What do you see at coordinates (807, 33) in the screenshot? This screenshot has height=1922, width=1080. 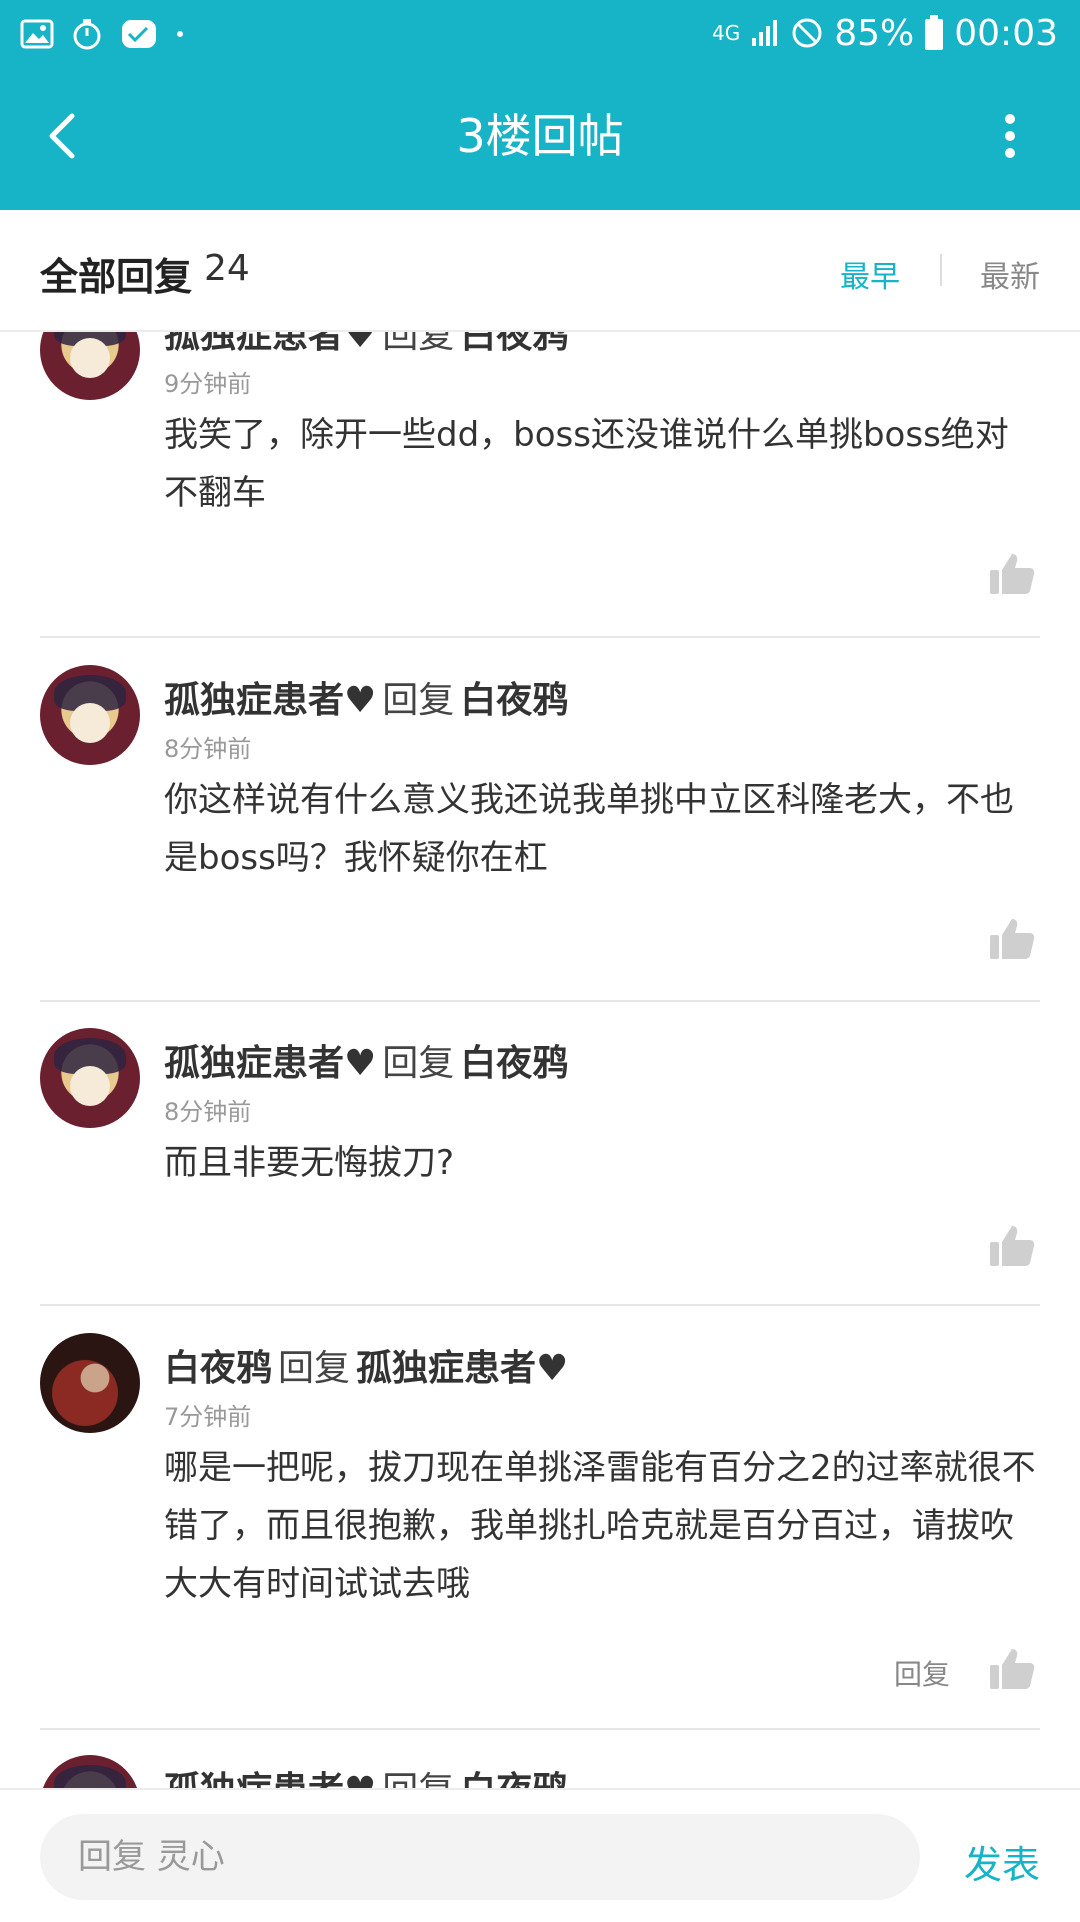 I see `do-not-disturb-icon` at bounding box center [807, 33].